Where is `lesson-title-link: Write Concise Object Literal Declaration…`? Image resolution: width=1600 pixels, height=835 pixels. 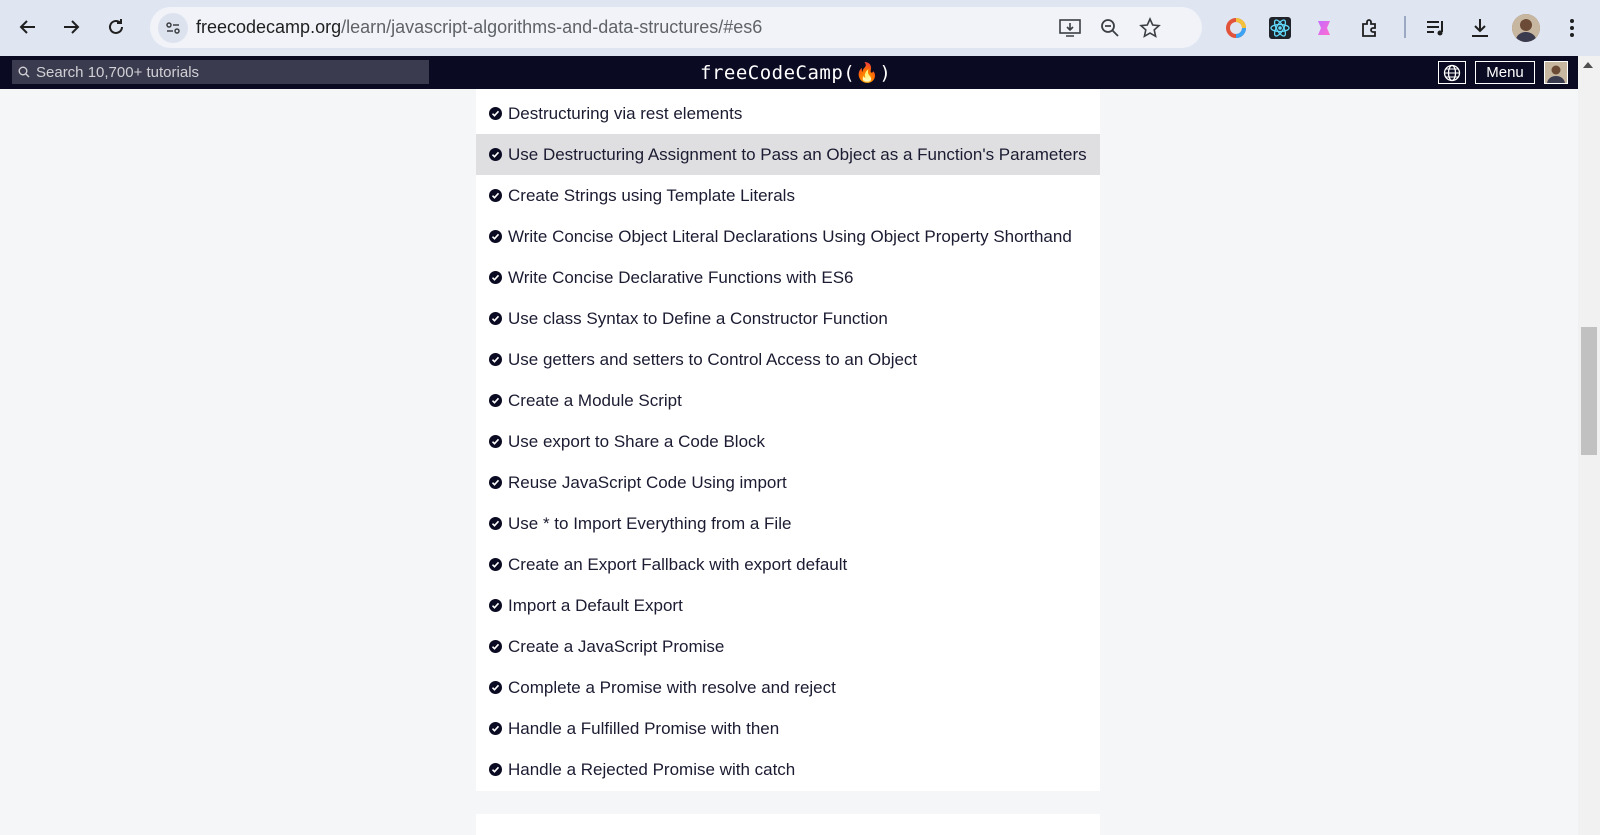
lesson-title-link: Write Concise Object Literal Declaration… is located at coordinates (790, 237).